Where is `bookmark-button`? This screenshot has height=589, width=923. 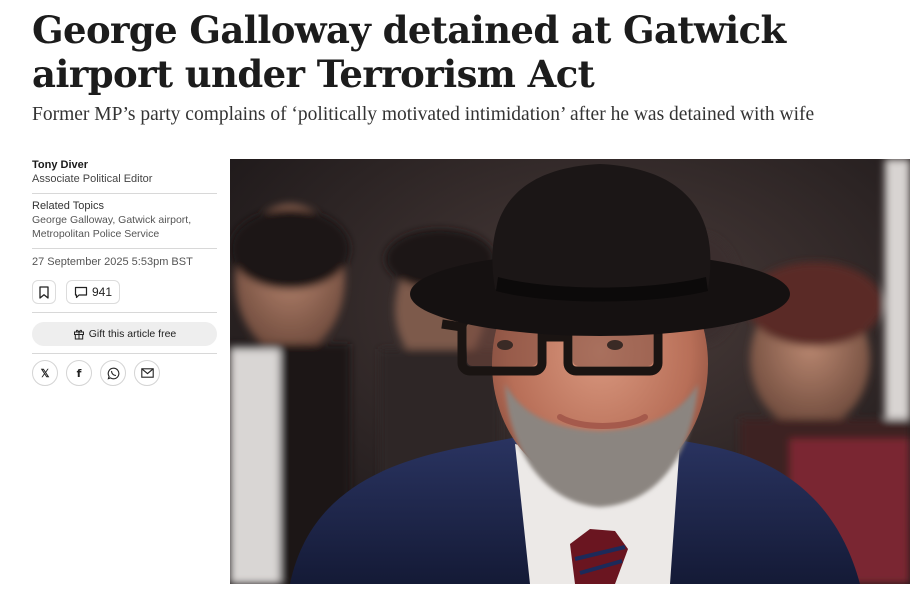 bookmark-button is located at coordinates (44, 292).